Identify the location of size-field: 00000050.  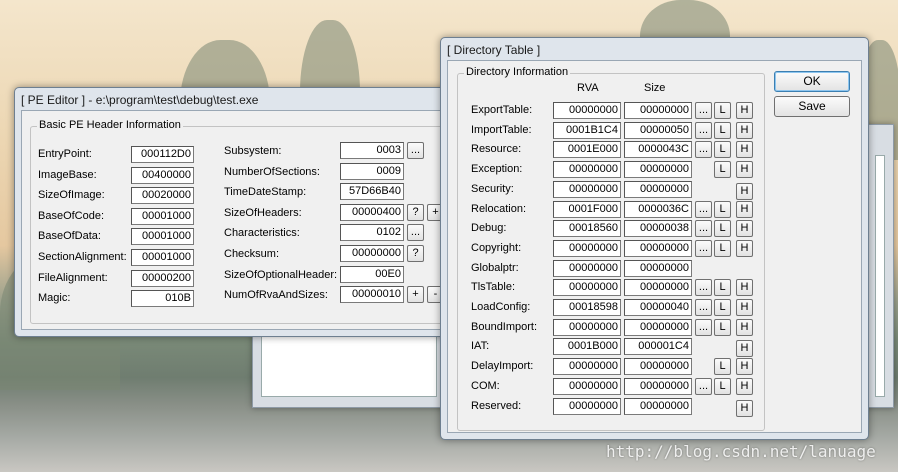
(658, 130).